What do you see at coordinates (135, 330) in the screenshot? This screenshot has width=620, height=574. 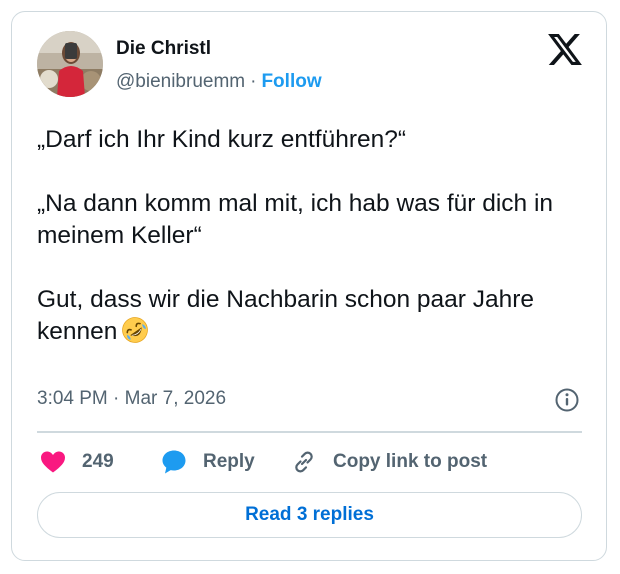 I see `rolling-laughing-emoji-icon` at bounding box center [135, 330].